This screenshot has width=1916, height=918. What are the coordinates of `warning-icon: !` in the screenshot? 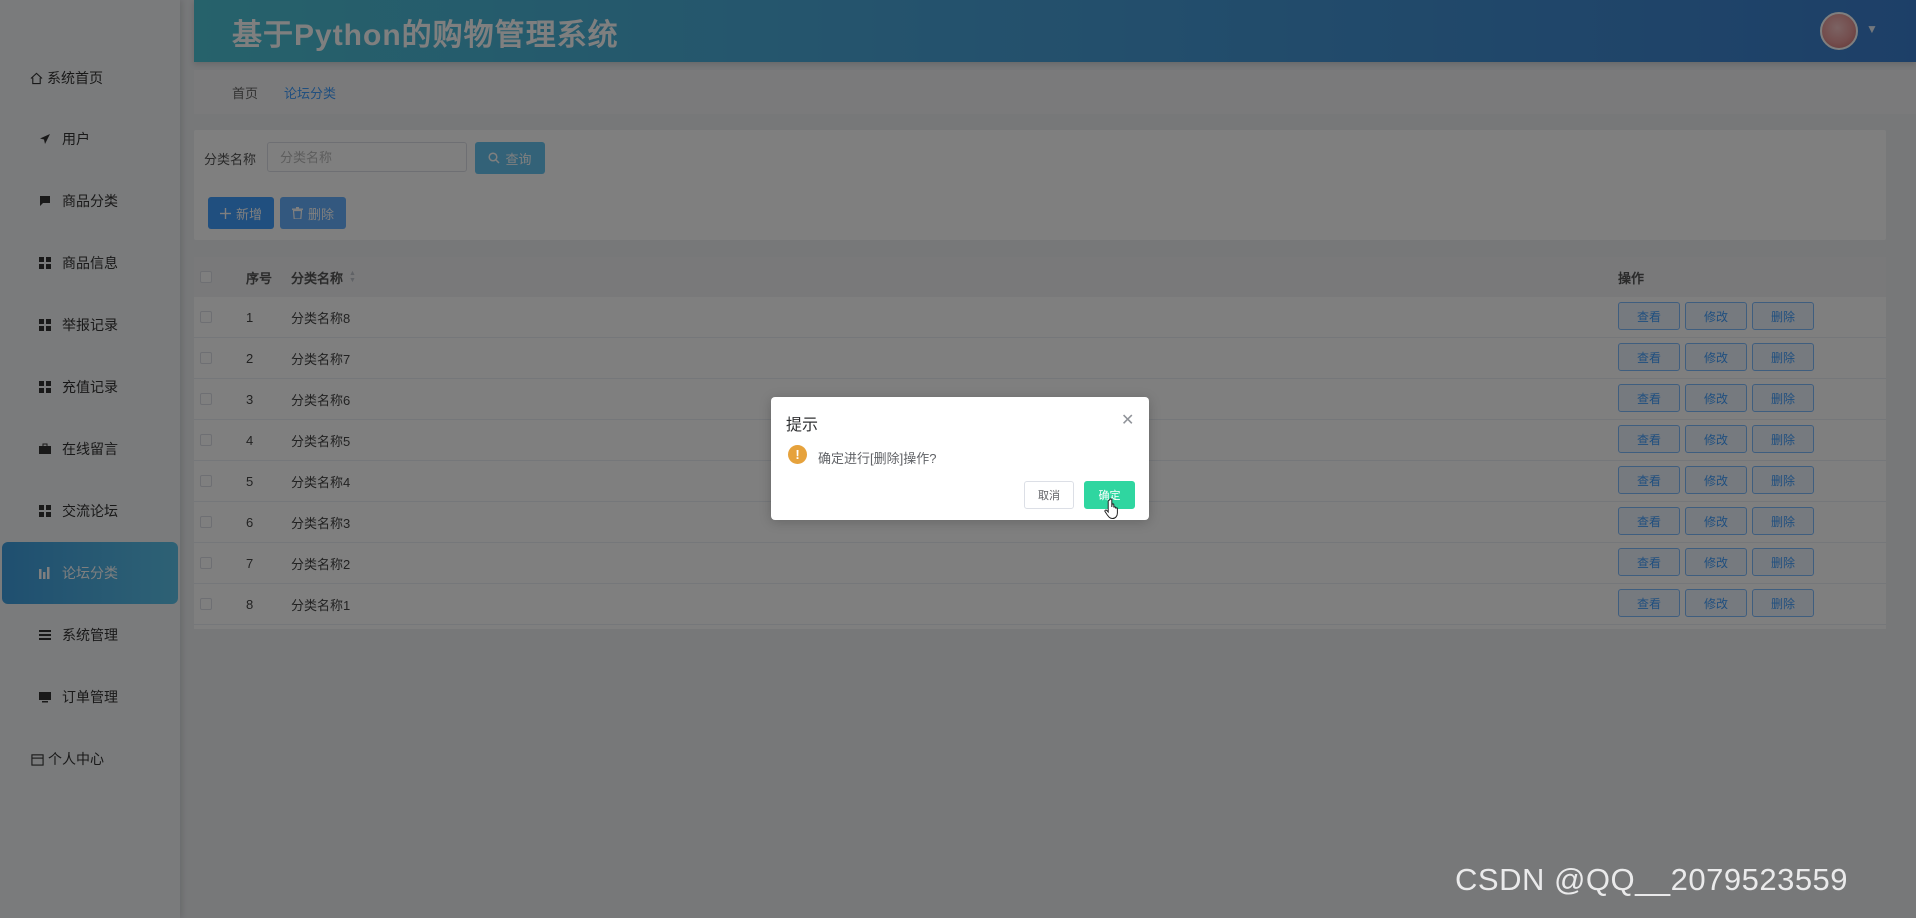 It's located at (797, 454).